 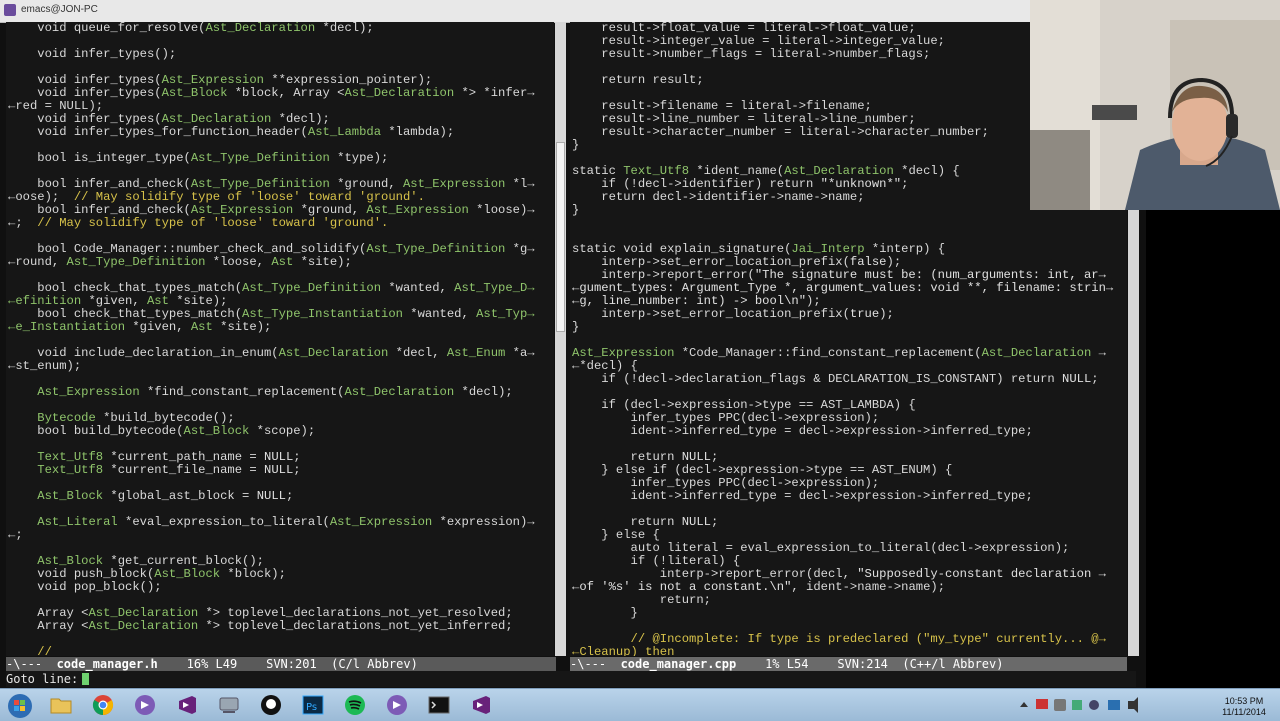 I want to click on start-orb-button, so click(x=19, y=705).